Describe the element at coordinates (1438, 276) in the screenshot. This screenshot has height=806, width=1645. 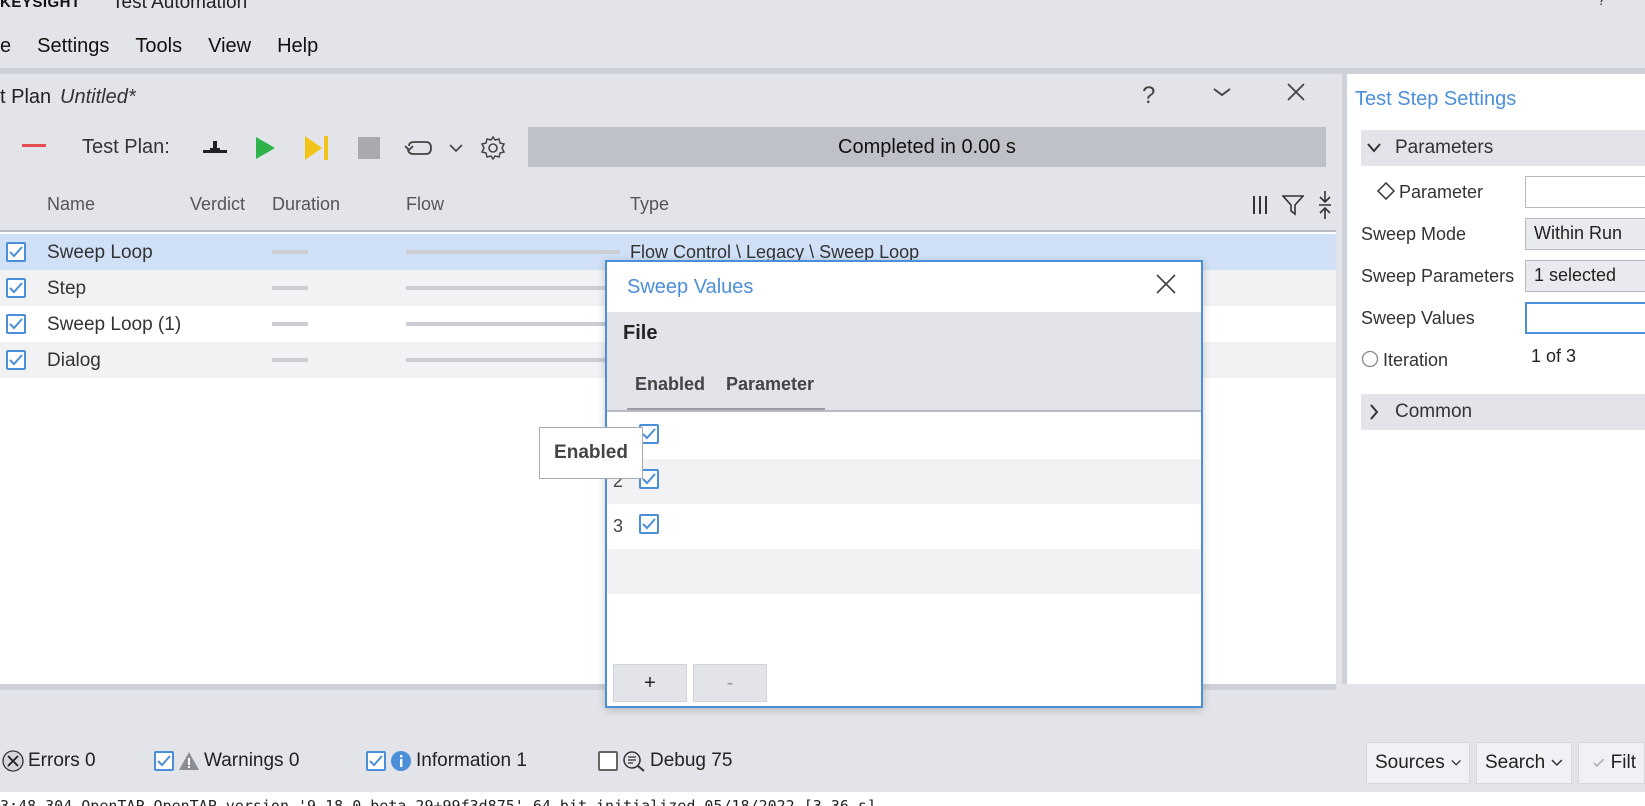
I see `sweep-parameters-label: Sweep Parameters` at that location.